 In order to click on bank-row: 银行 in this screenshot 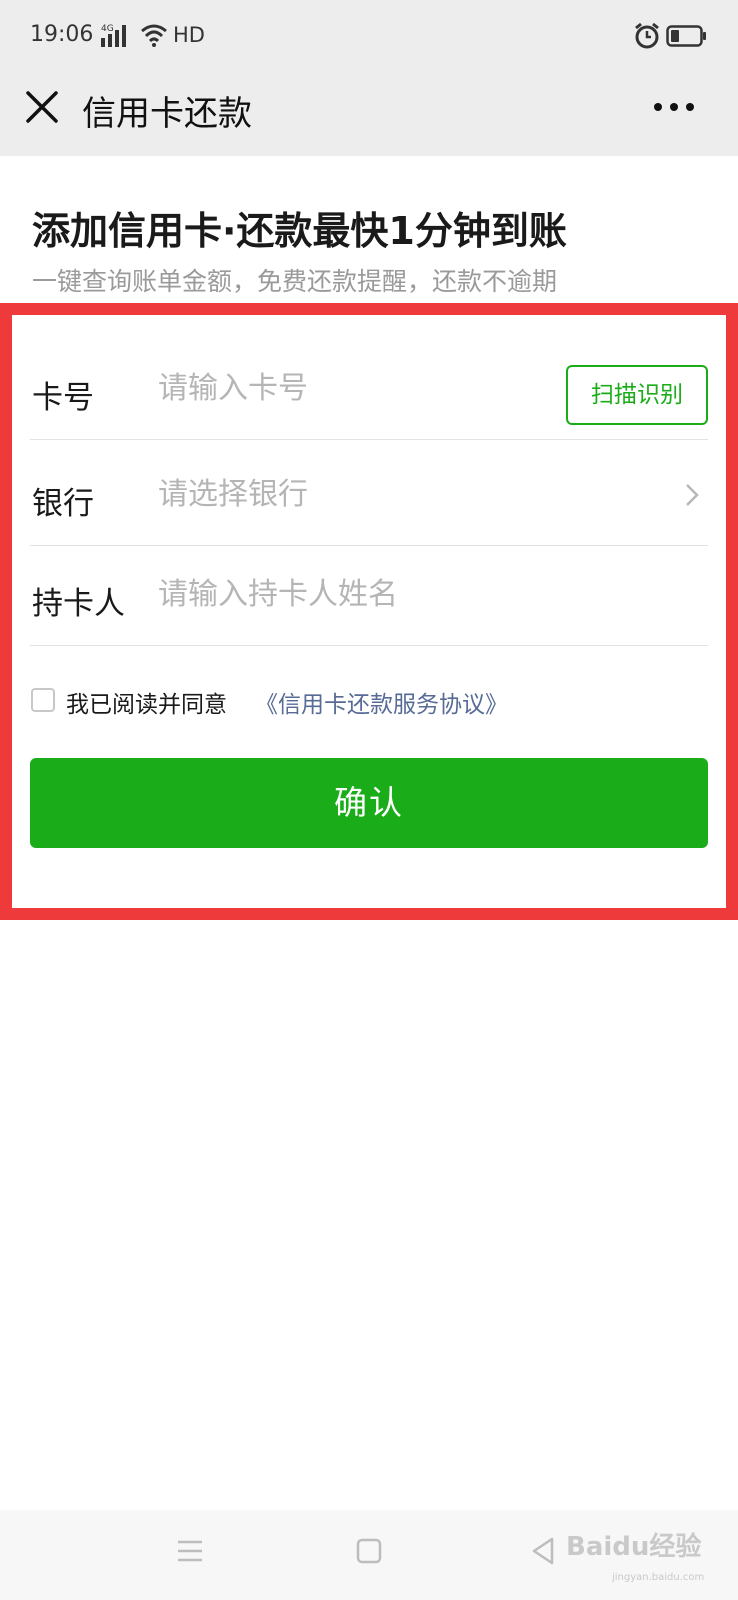, I will do `click(369, 496)`.